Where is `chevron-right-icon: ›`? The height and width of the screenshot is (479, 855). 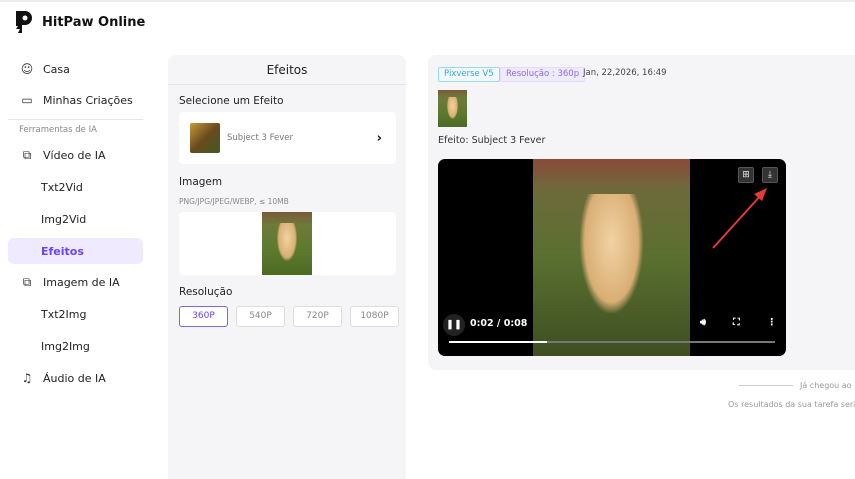 chevron-right-icon: › is located at coordinates (379, 138).